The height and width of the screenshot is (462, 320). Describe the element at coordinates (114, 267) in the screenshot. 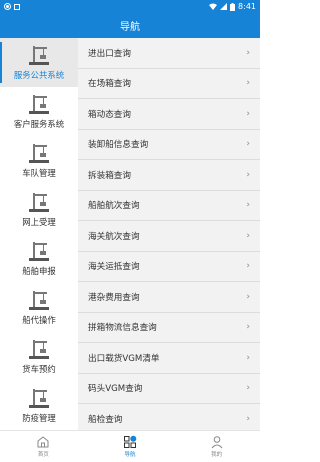

I see `menu-item-label: 海关运抵查询` at that location.